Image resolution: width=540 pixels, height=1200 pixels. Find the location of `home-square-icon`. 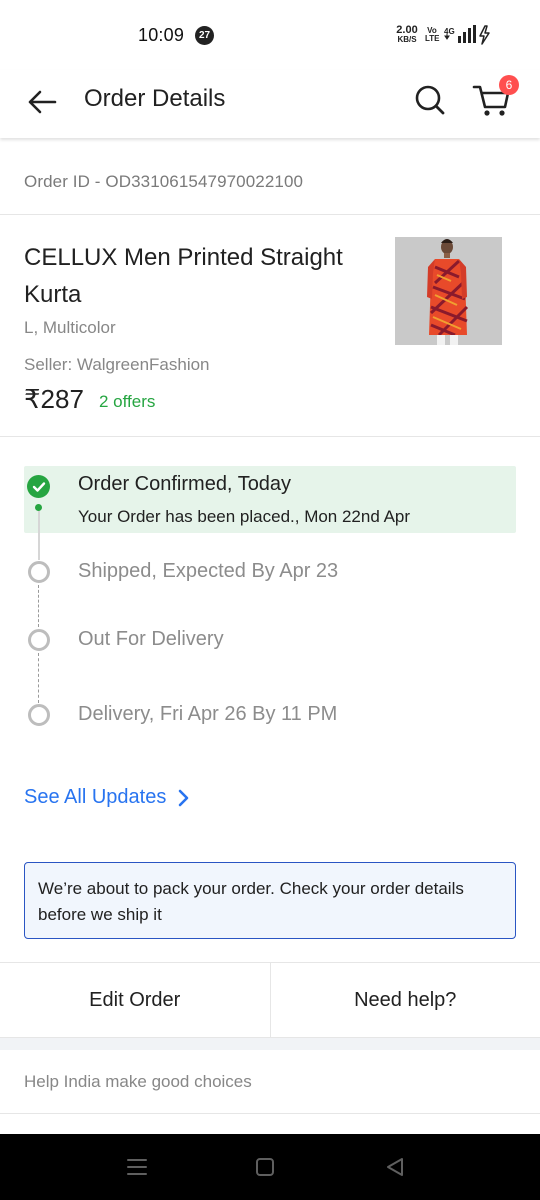

home-square-icon is located at coordinates (265, 1167).